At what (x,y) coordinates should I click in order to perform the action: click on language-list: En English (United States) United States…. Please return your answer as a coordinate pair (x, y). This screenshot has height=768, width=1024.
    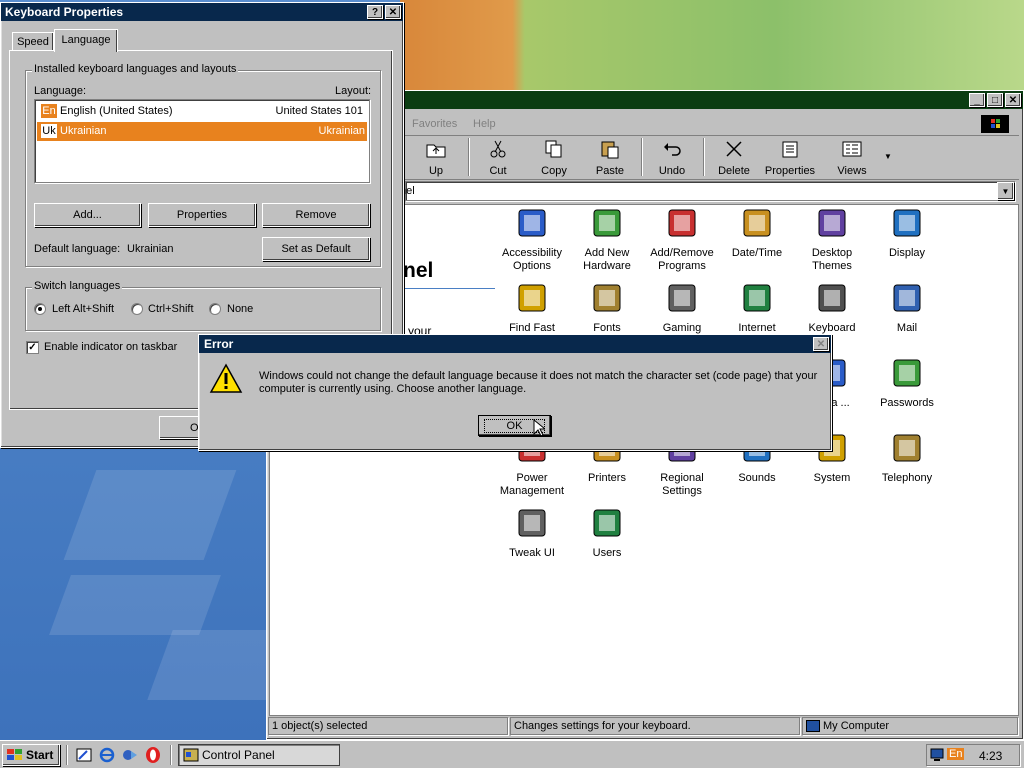
    Looking at the image, I should click on (202, 141).